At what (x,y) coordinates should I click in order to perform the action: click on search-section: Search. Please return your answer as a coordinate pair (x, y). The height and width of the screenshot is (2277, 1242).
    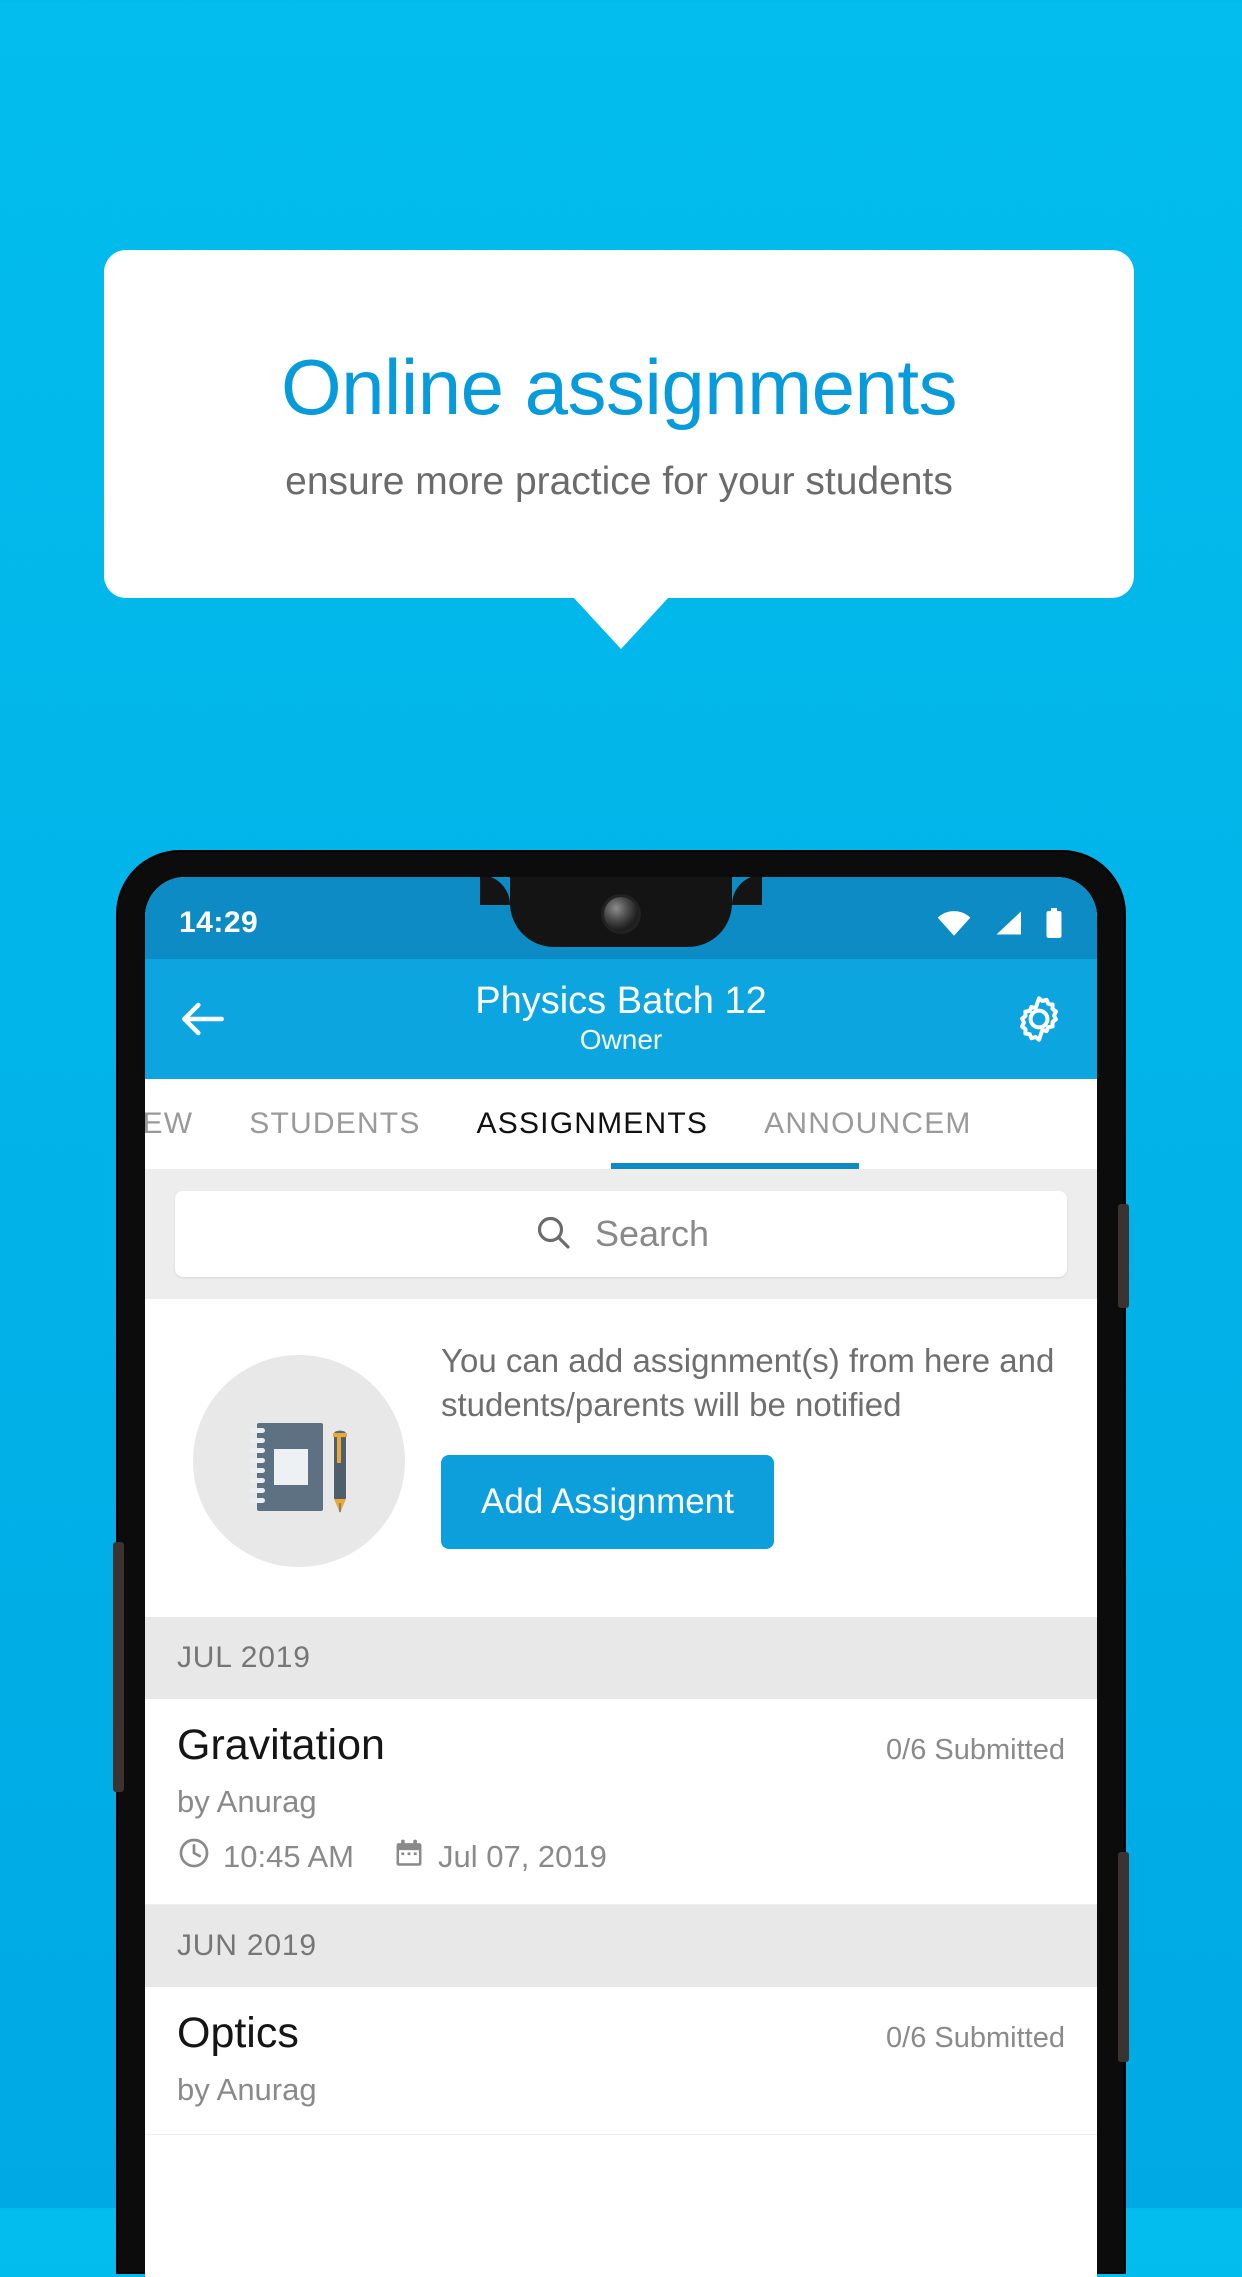
    Looking at the image, I should click on (621, 1234).